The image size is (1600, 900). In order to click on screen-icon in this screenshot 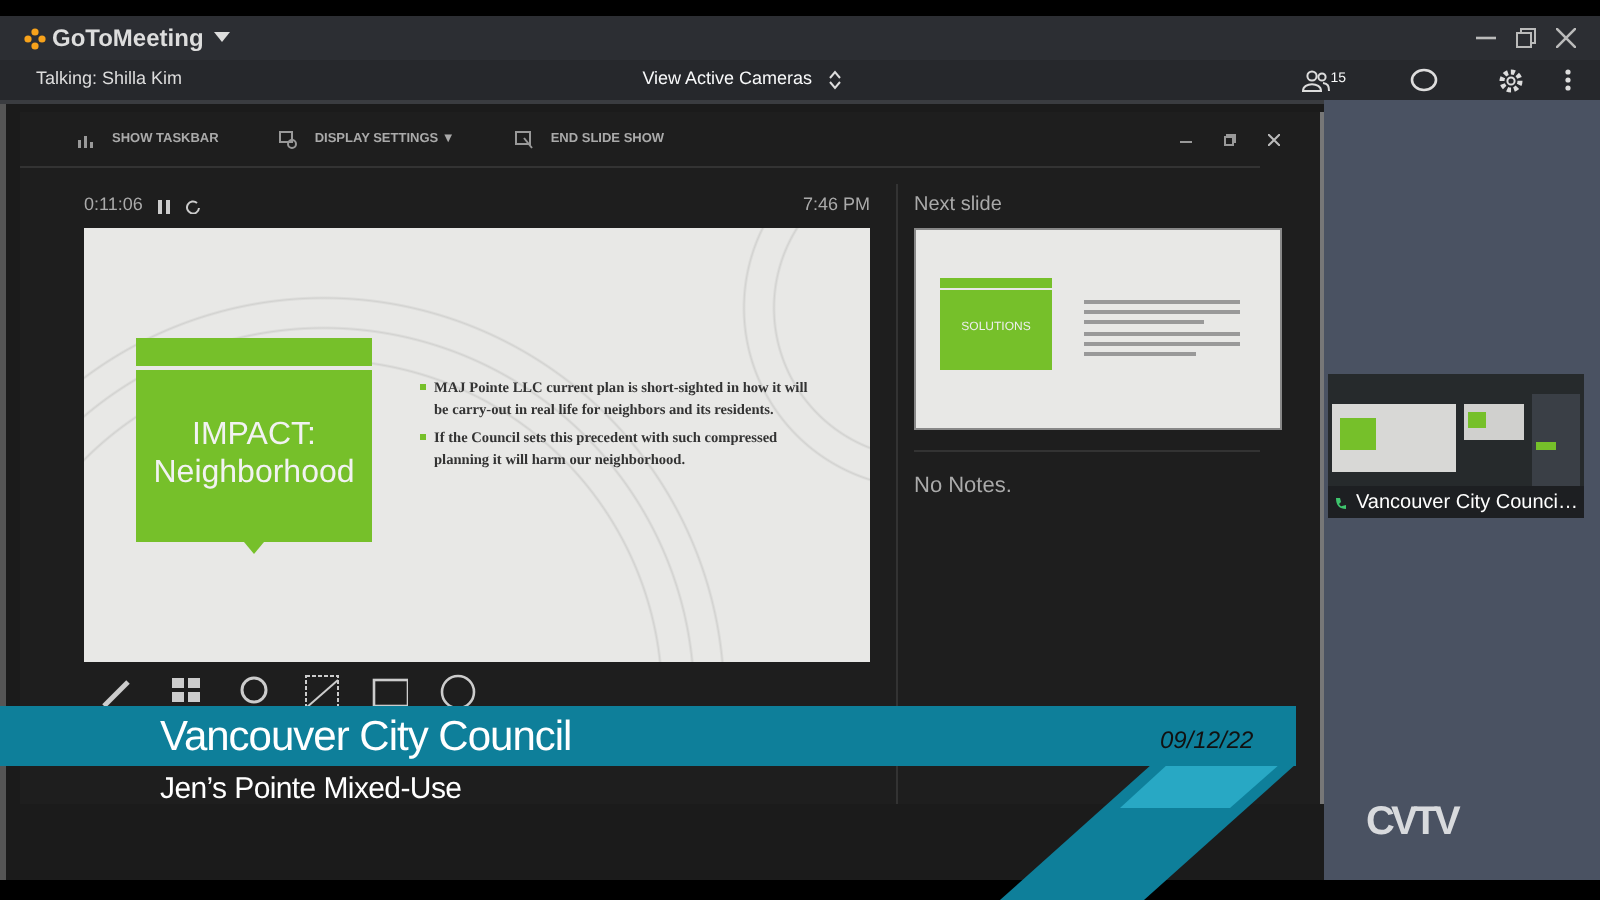, I will do `click(390, 692)`.